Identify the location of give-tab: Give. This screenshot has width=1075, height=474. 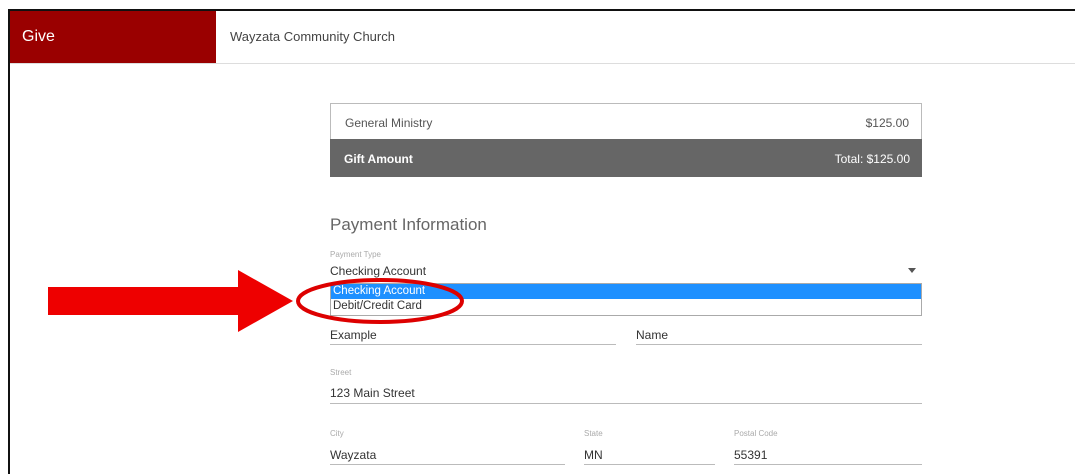
(113, 37).